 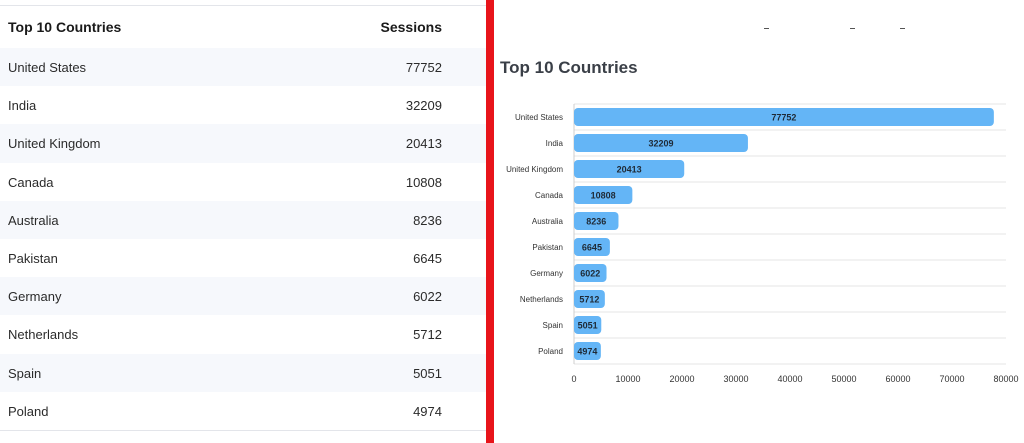 What do you see at coordinates (629, 170) in the screenshot?
I see `data-label: 20413` at bounding box center [629, 170].